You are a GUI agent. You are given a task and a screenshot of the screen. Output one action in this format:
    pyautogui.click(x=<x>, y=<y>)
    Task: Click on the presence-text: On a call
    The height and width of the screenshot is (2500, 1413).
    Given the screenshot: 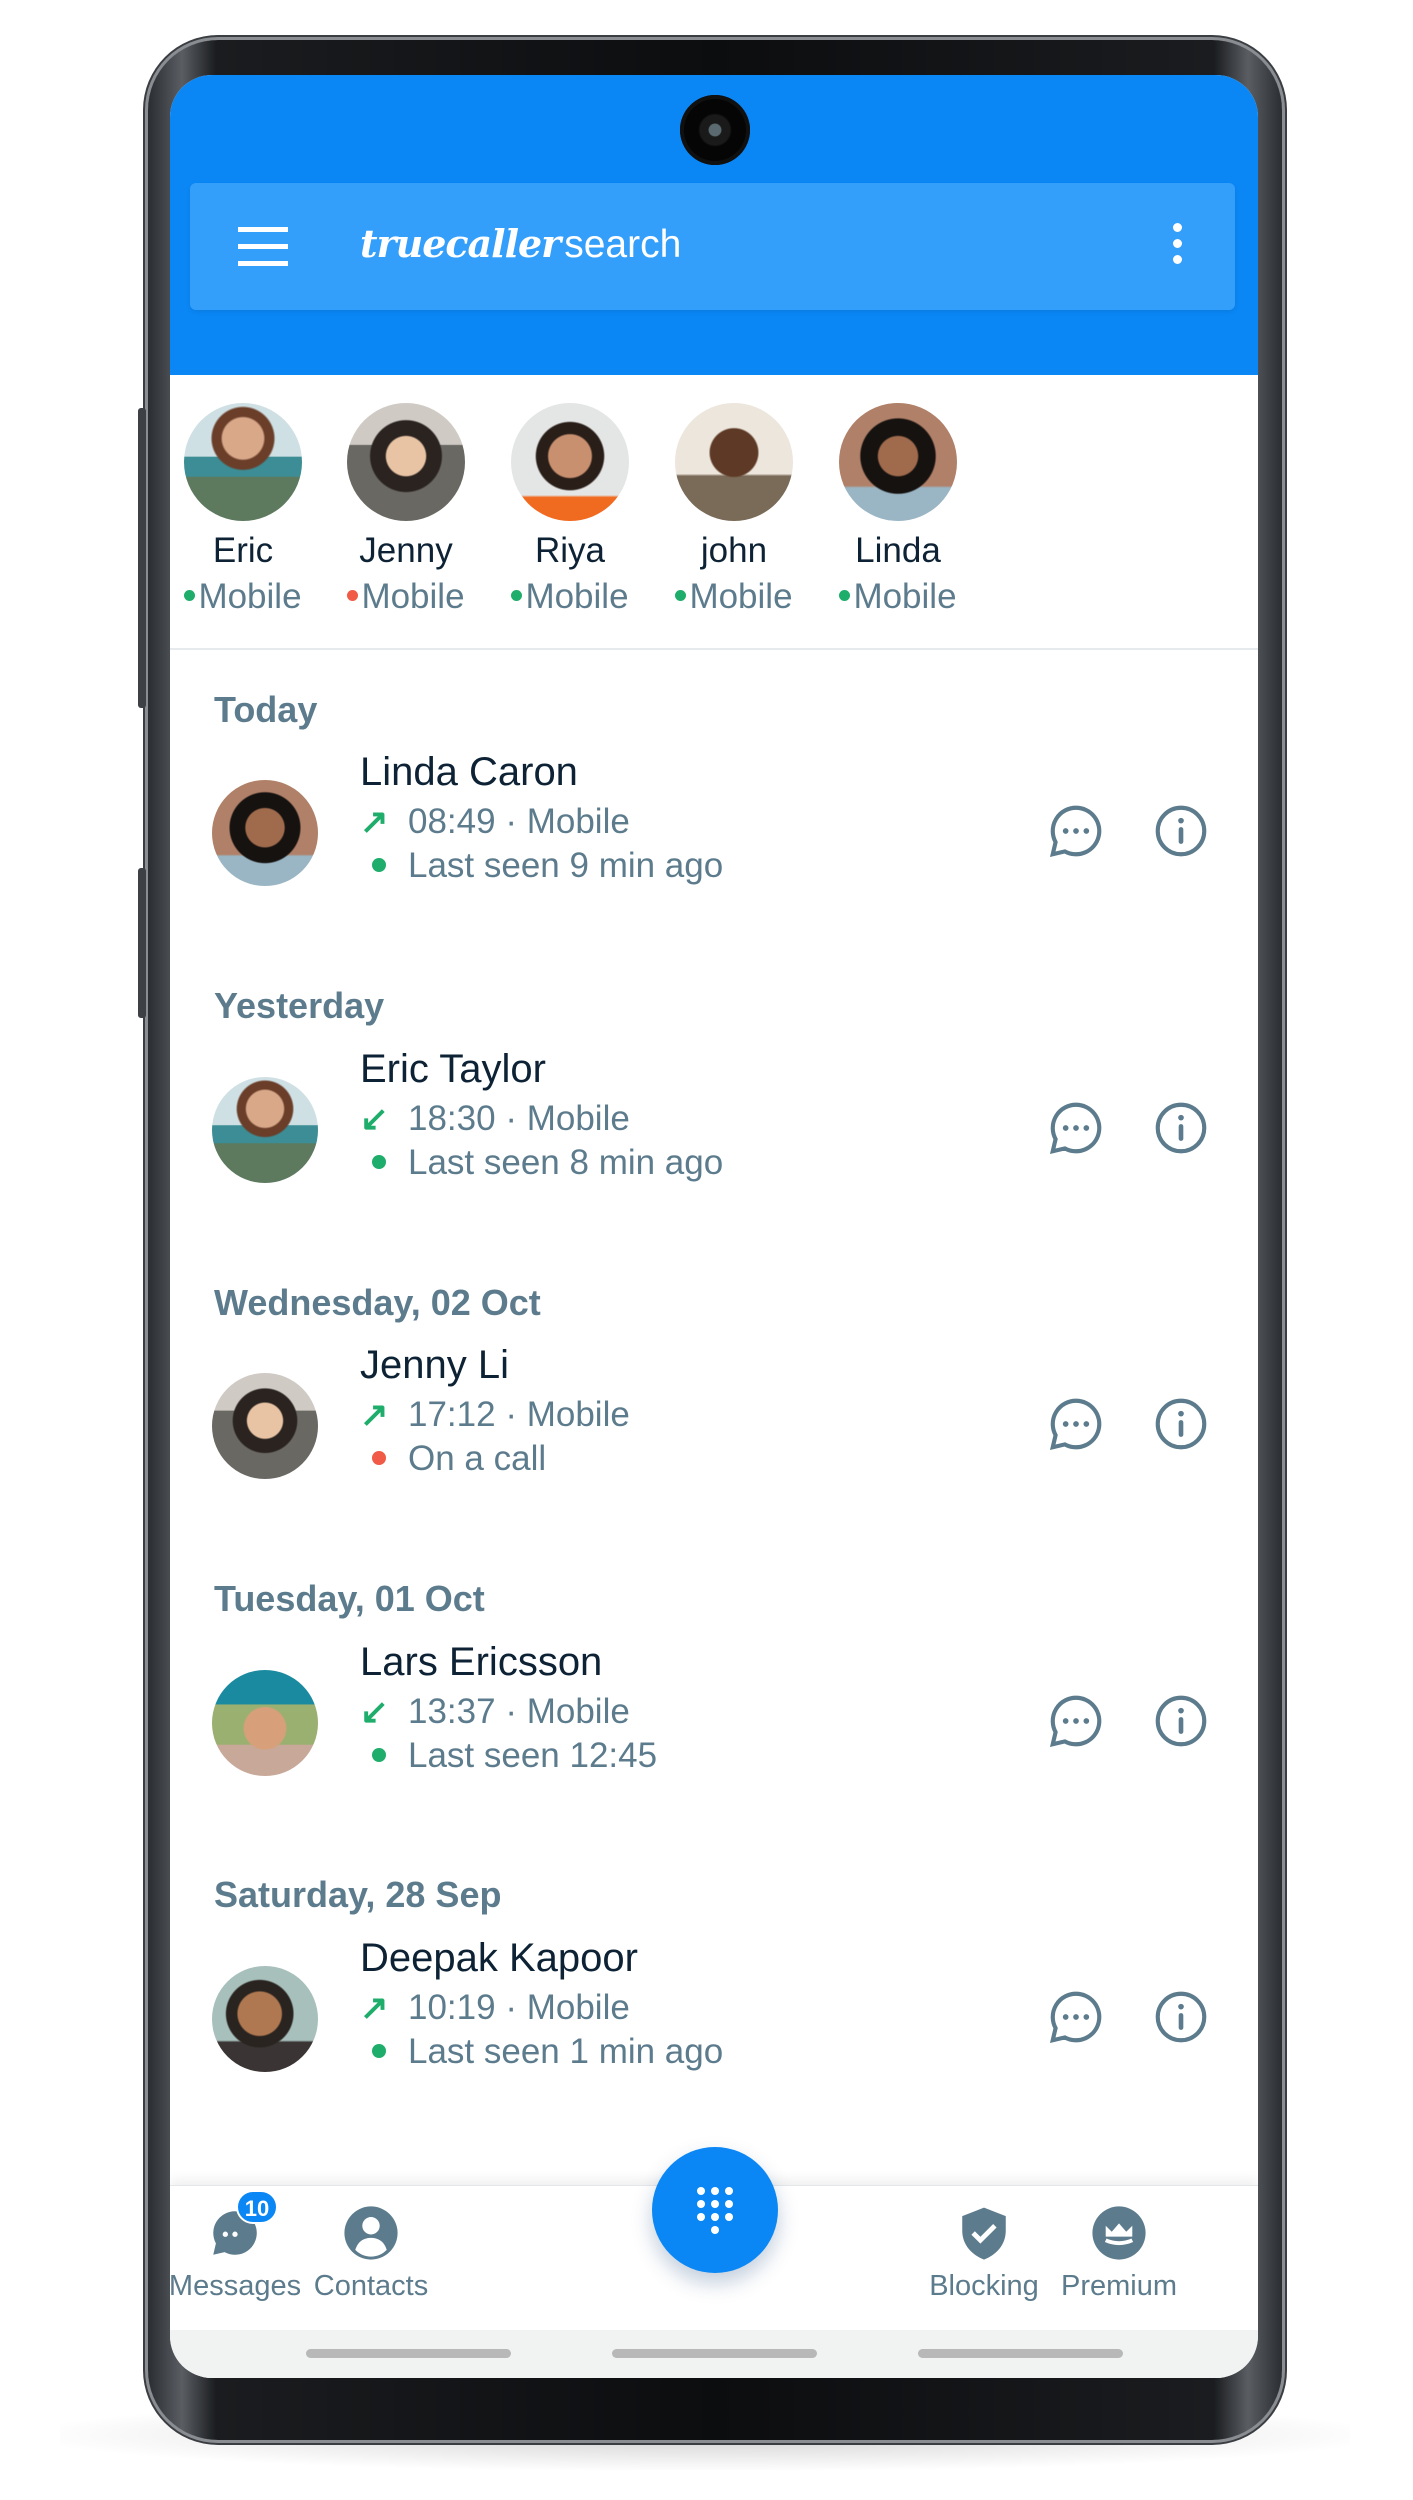 What is the action you would take?
    pyautogui.click(x=477, y=1458)
    